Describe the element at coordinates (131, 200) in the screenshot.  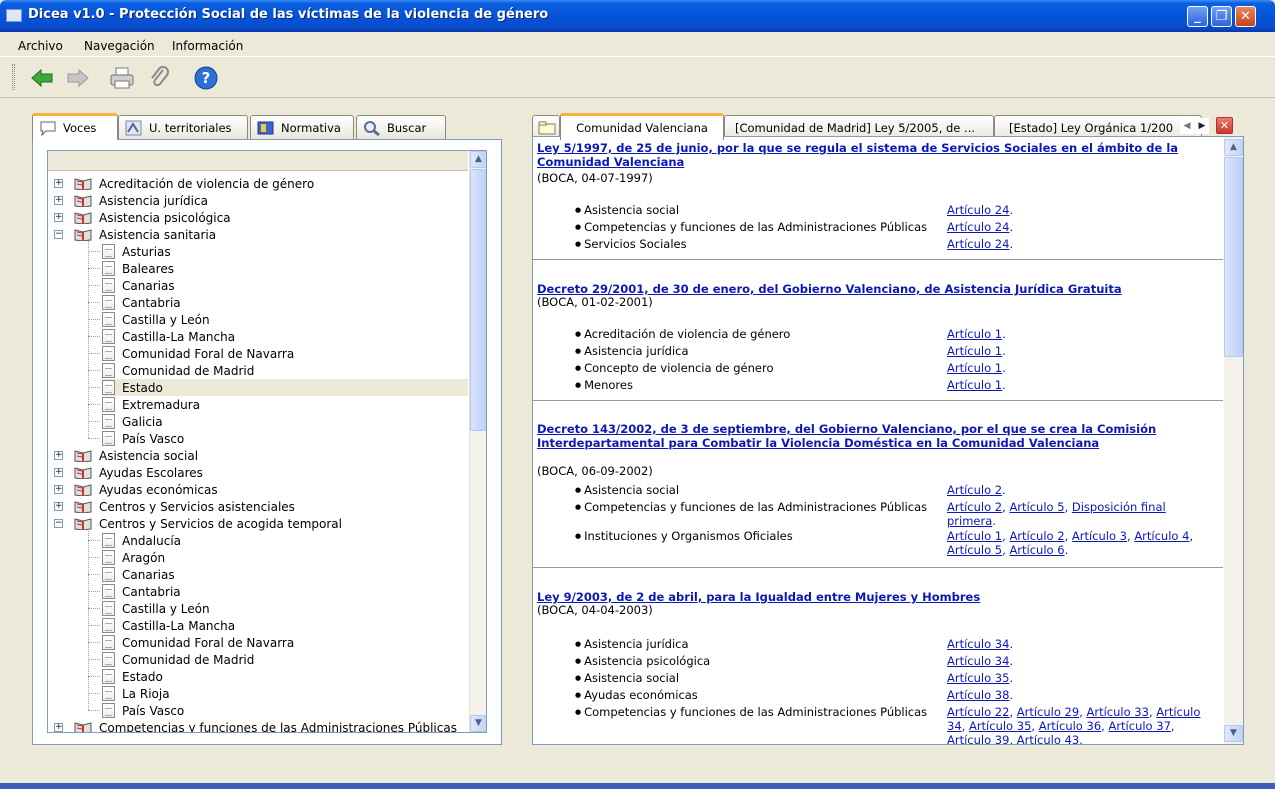
I see `tree-node-category: + Asistencia jurídica` at that location.